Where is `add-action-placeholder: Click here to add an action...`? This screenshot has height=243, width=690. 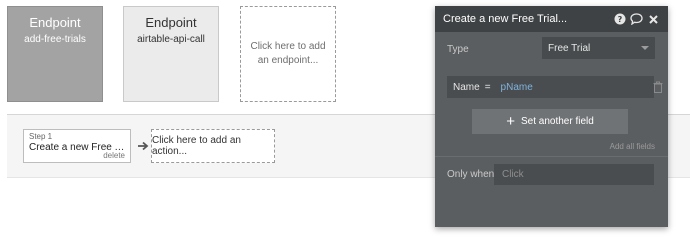 add-action-placeholder: Click here to add an action... is located at coordinates (213, 146).